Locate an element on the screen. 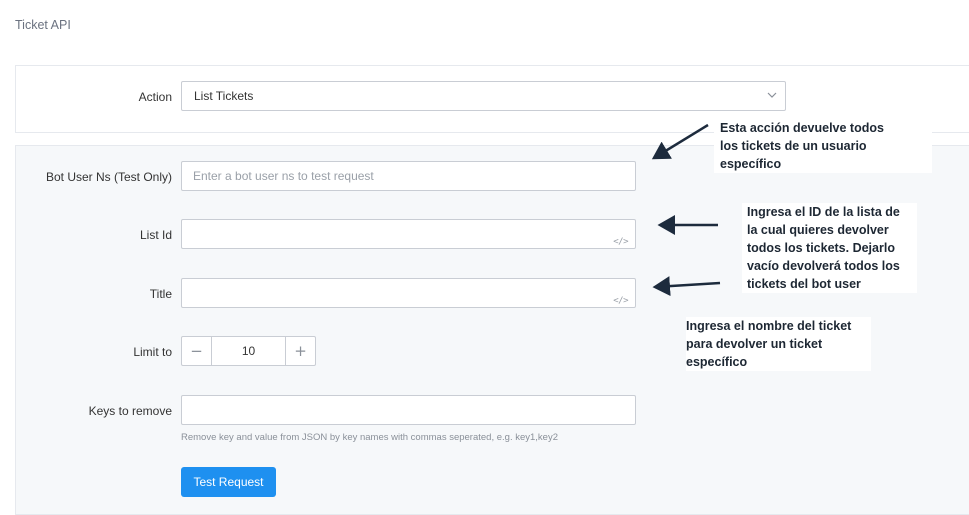 The width and height of the screenshot is (969, 515). arrow-to-title is located at coordinates (686, 286).